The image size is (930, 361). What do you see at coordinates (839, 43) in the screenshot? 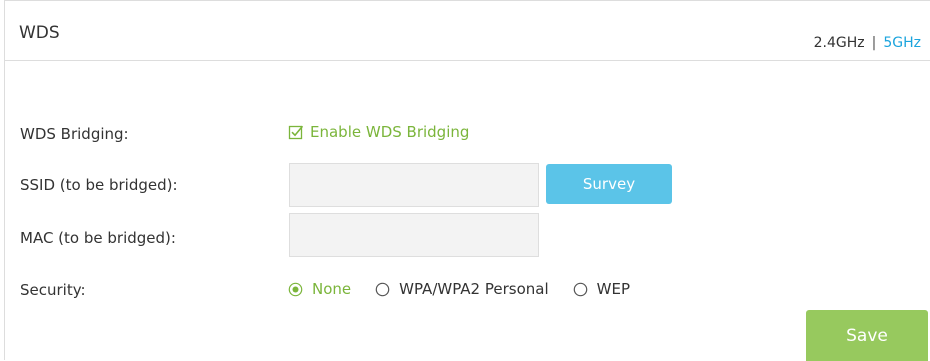
I see `band-2-4ghz-tab: 2.4GHz` at bounding box center [839, 43].